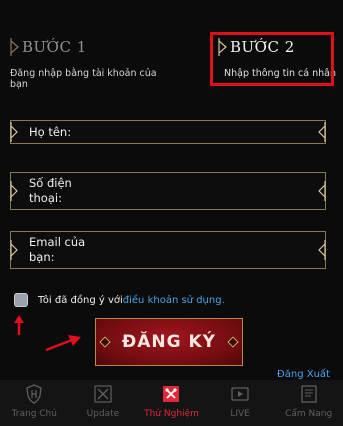  What do you see at coordinates (14, 47) in the screenshot?
I see `step-marker-icon` at bounding box center [14, 47].